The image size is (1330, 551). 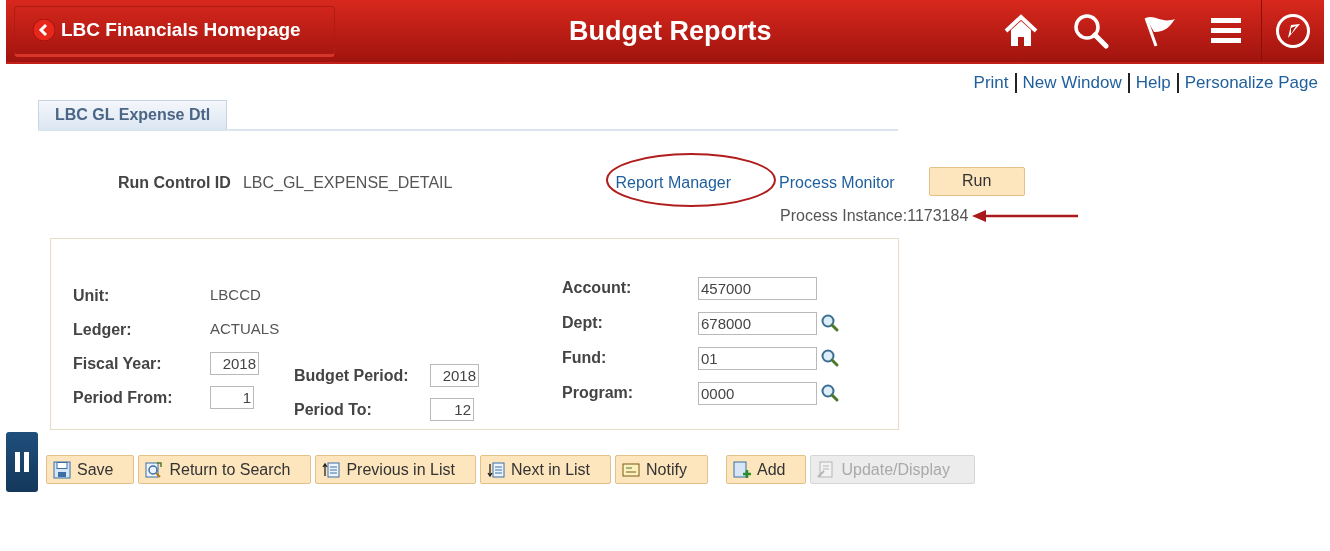 I want to click on header-link: Help, so click(x=1153, y=83).